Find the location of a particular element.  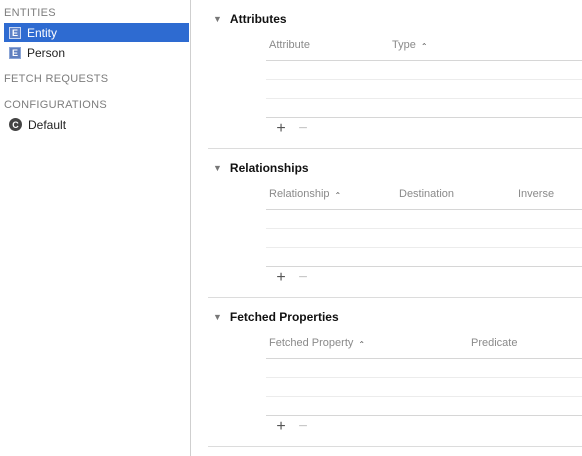

sidebar-item-label: Person is located at coordinates (46, 52).